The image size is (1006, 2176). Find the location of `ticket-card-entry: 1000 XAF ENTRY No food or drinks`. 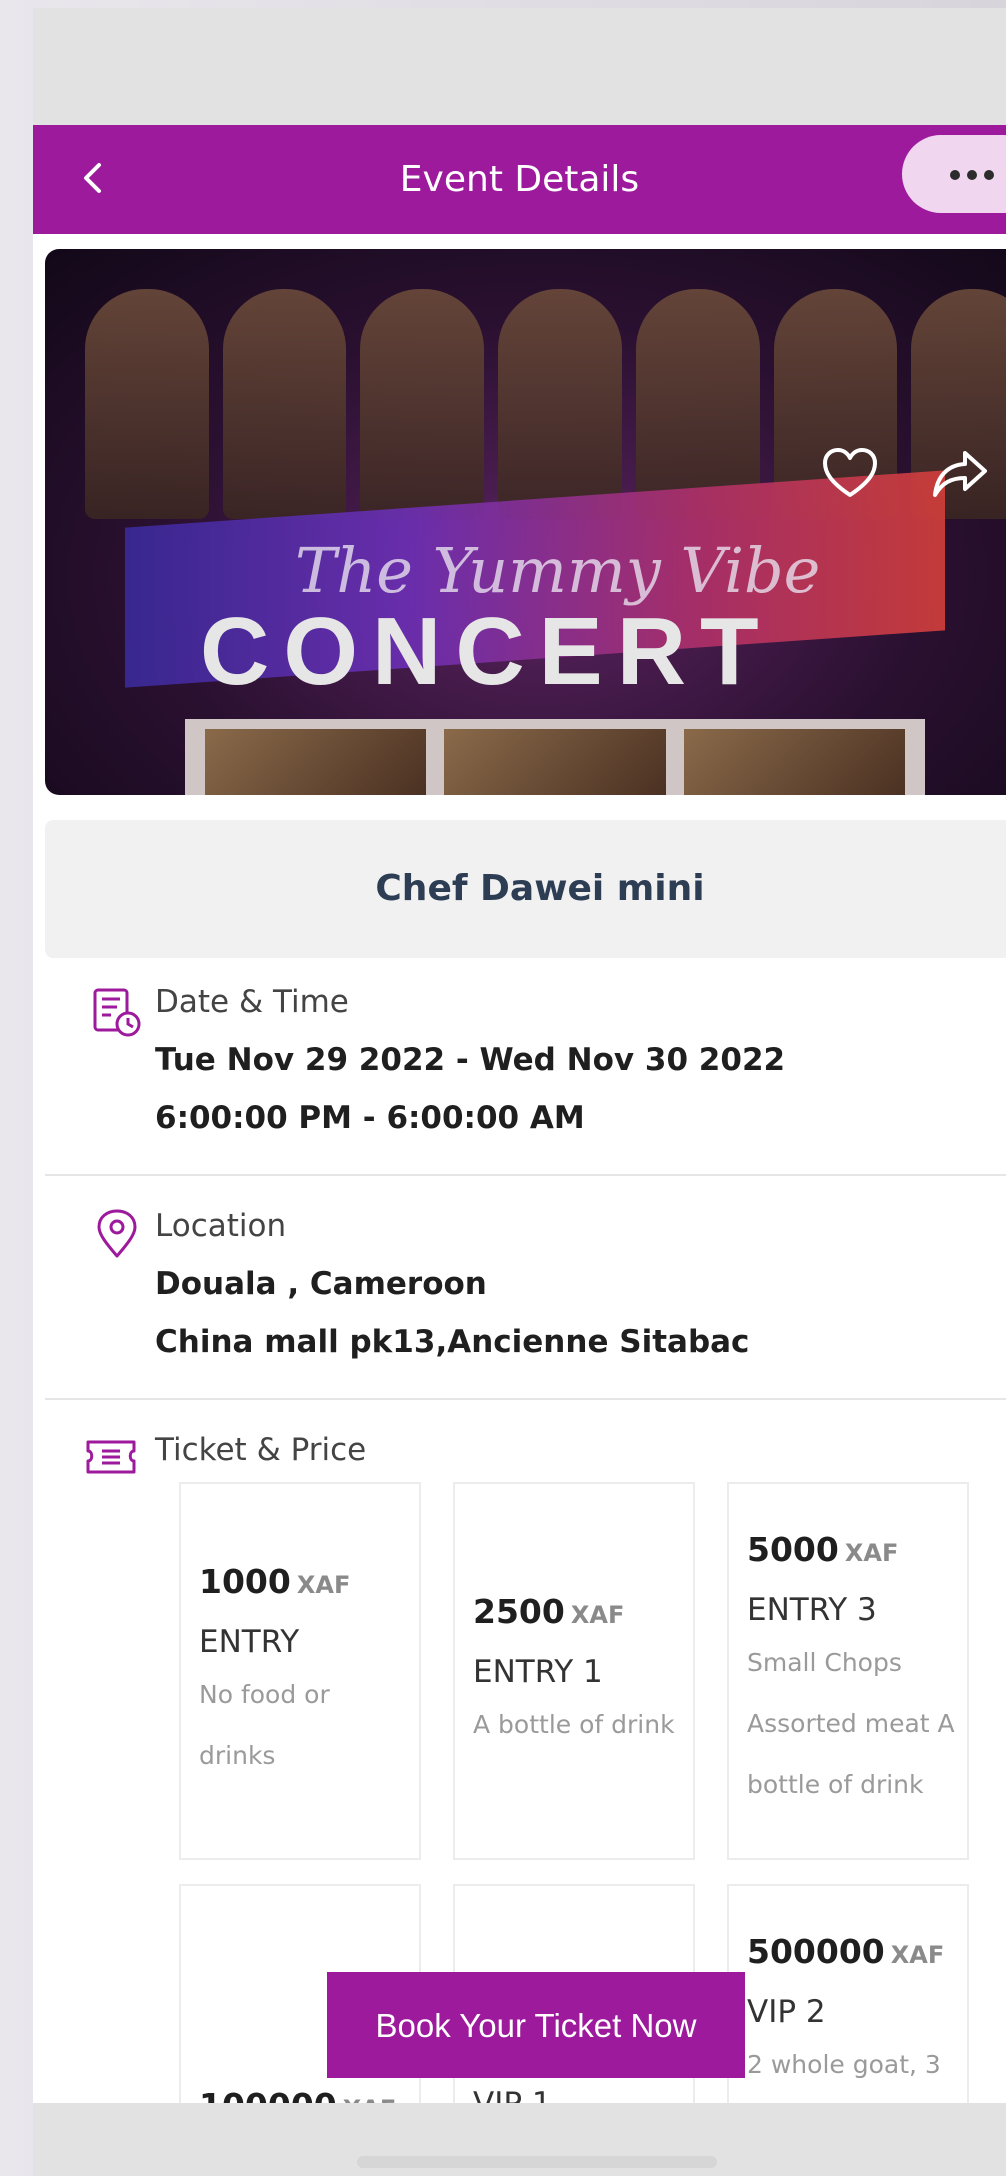

ticket-card-entry: 1000 XAF ENTRY No food or drinks is located at coordinates (300, 1671).